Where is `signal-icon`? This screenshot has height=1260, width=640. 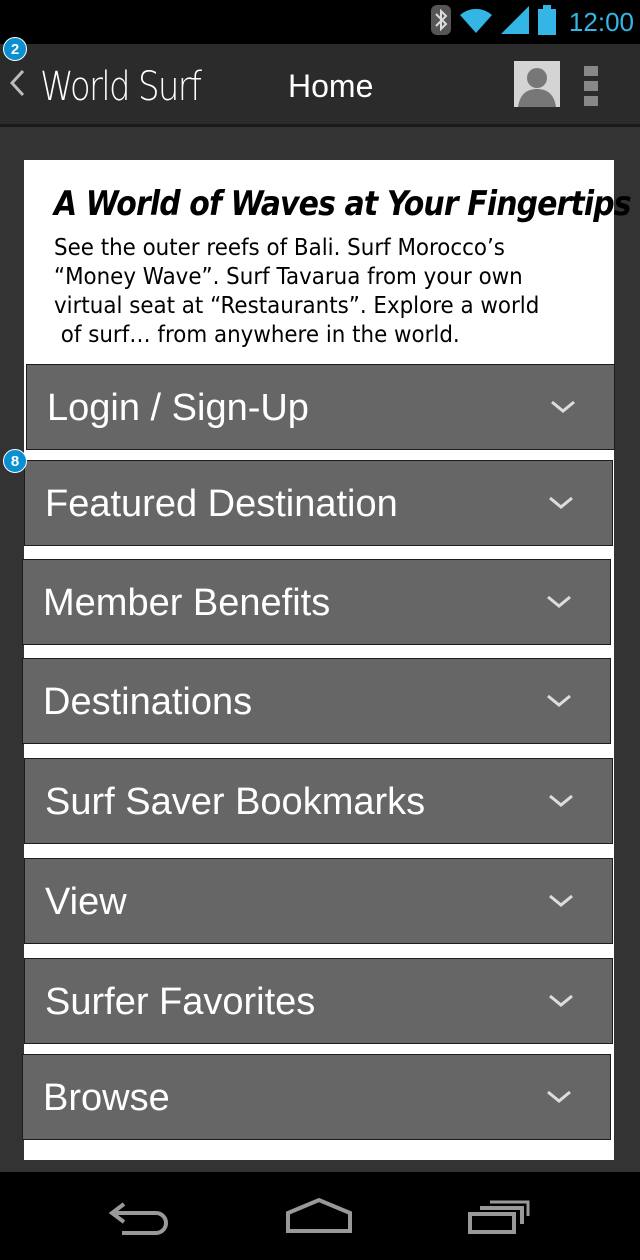
signal-icon is located at coordinates (514, 22).